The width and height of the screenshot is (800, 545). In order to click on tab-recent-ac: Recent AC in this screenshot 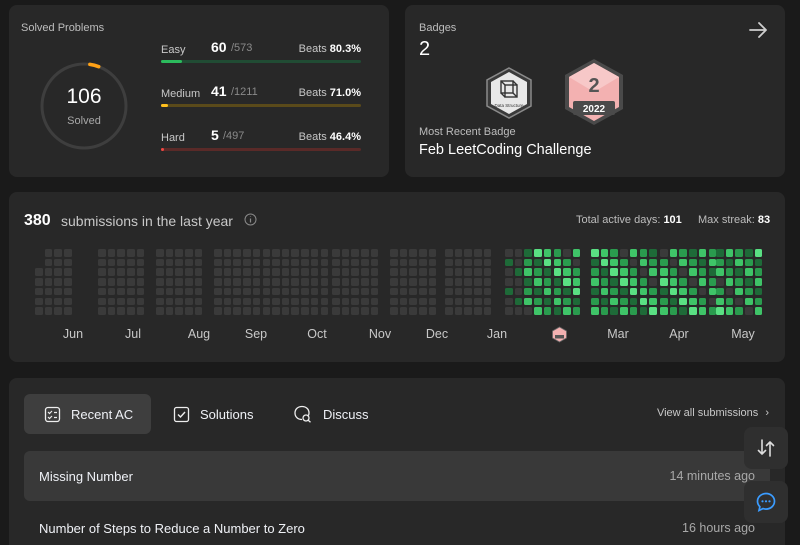, I will do `click(87, 414)`.